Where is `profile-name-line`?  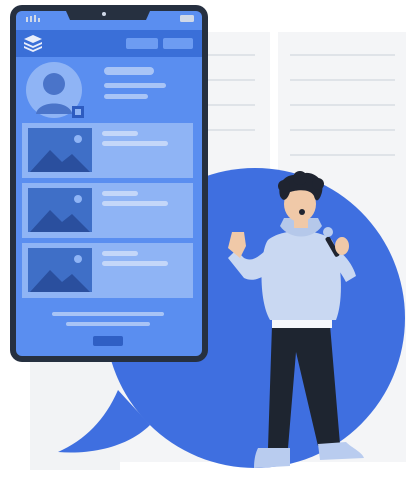
profile-name-line is located at coordinates (129, 71).